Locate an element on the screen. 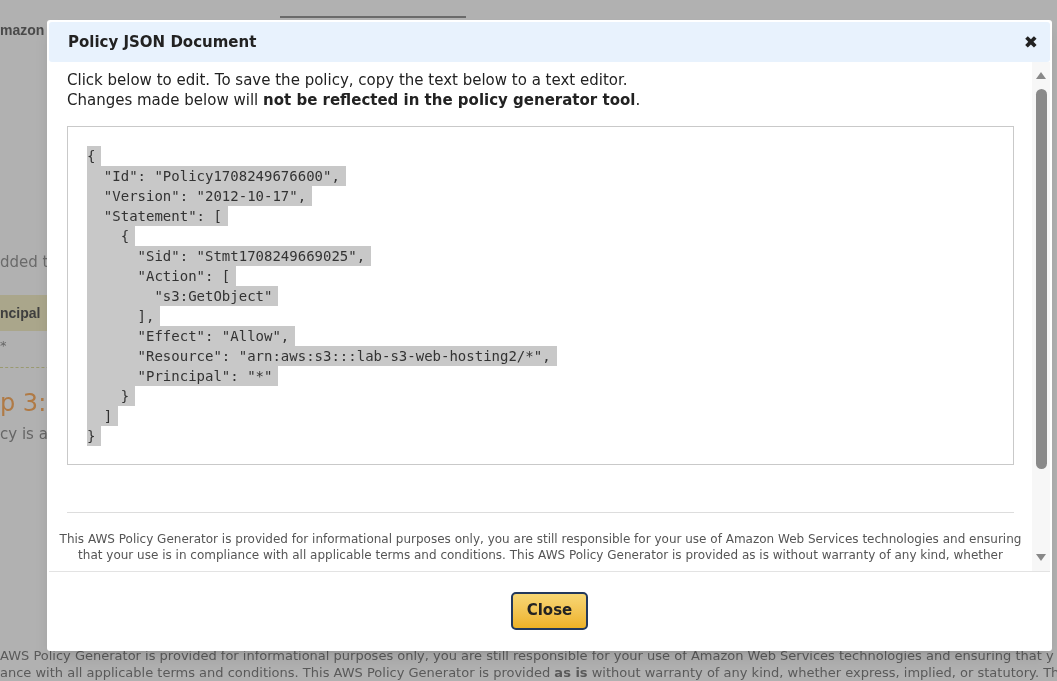  table-cell: * is located at coordinates (3, 346).